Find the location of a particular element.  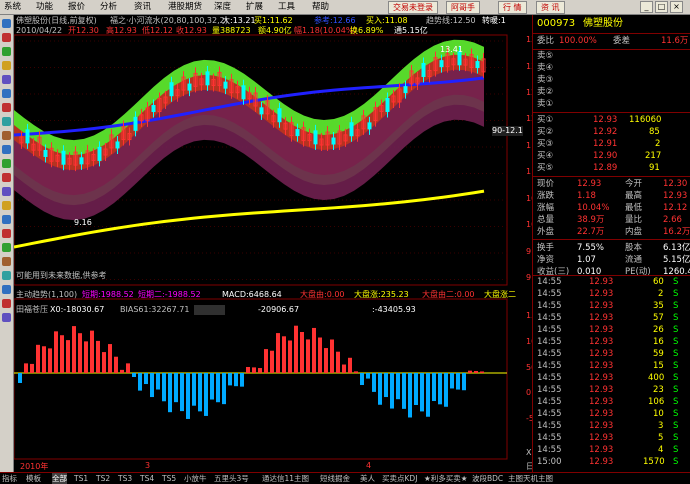

buy-row: 买② 12.92 85 is located at coordinates (611, 132).